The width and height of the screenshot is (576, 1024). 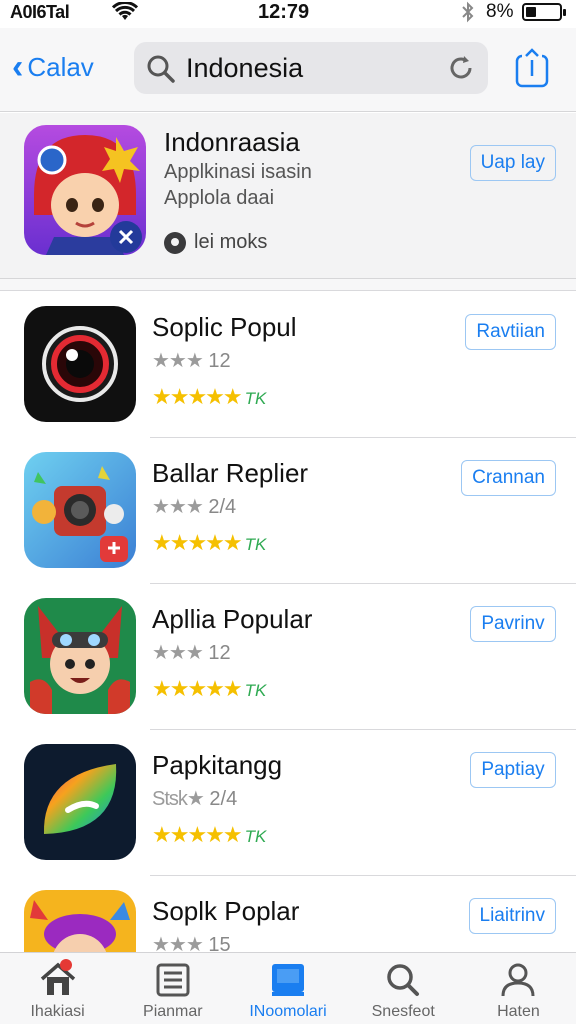 I want to click on app-title: Ballar Replier, so click(x=230, y=473).